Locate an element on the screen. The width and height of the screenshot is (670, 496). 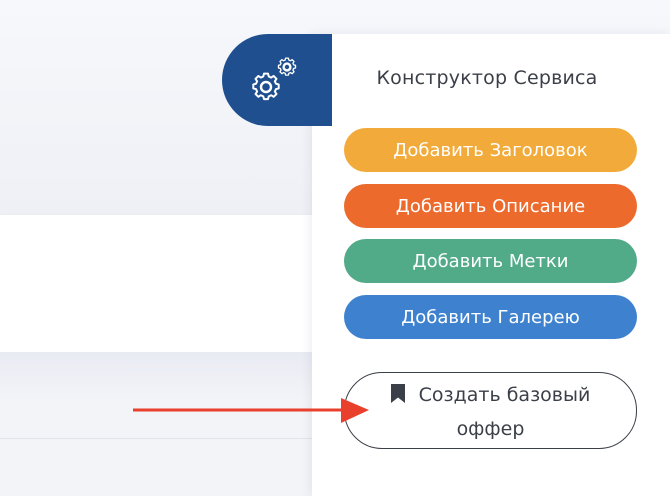
add-description-button: Добавить Описание is located at coordinates (490, 206).